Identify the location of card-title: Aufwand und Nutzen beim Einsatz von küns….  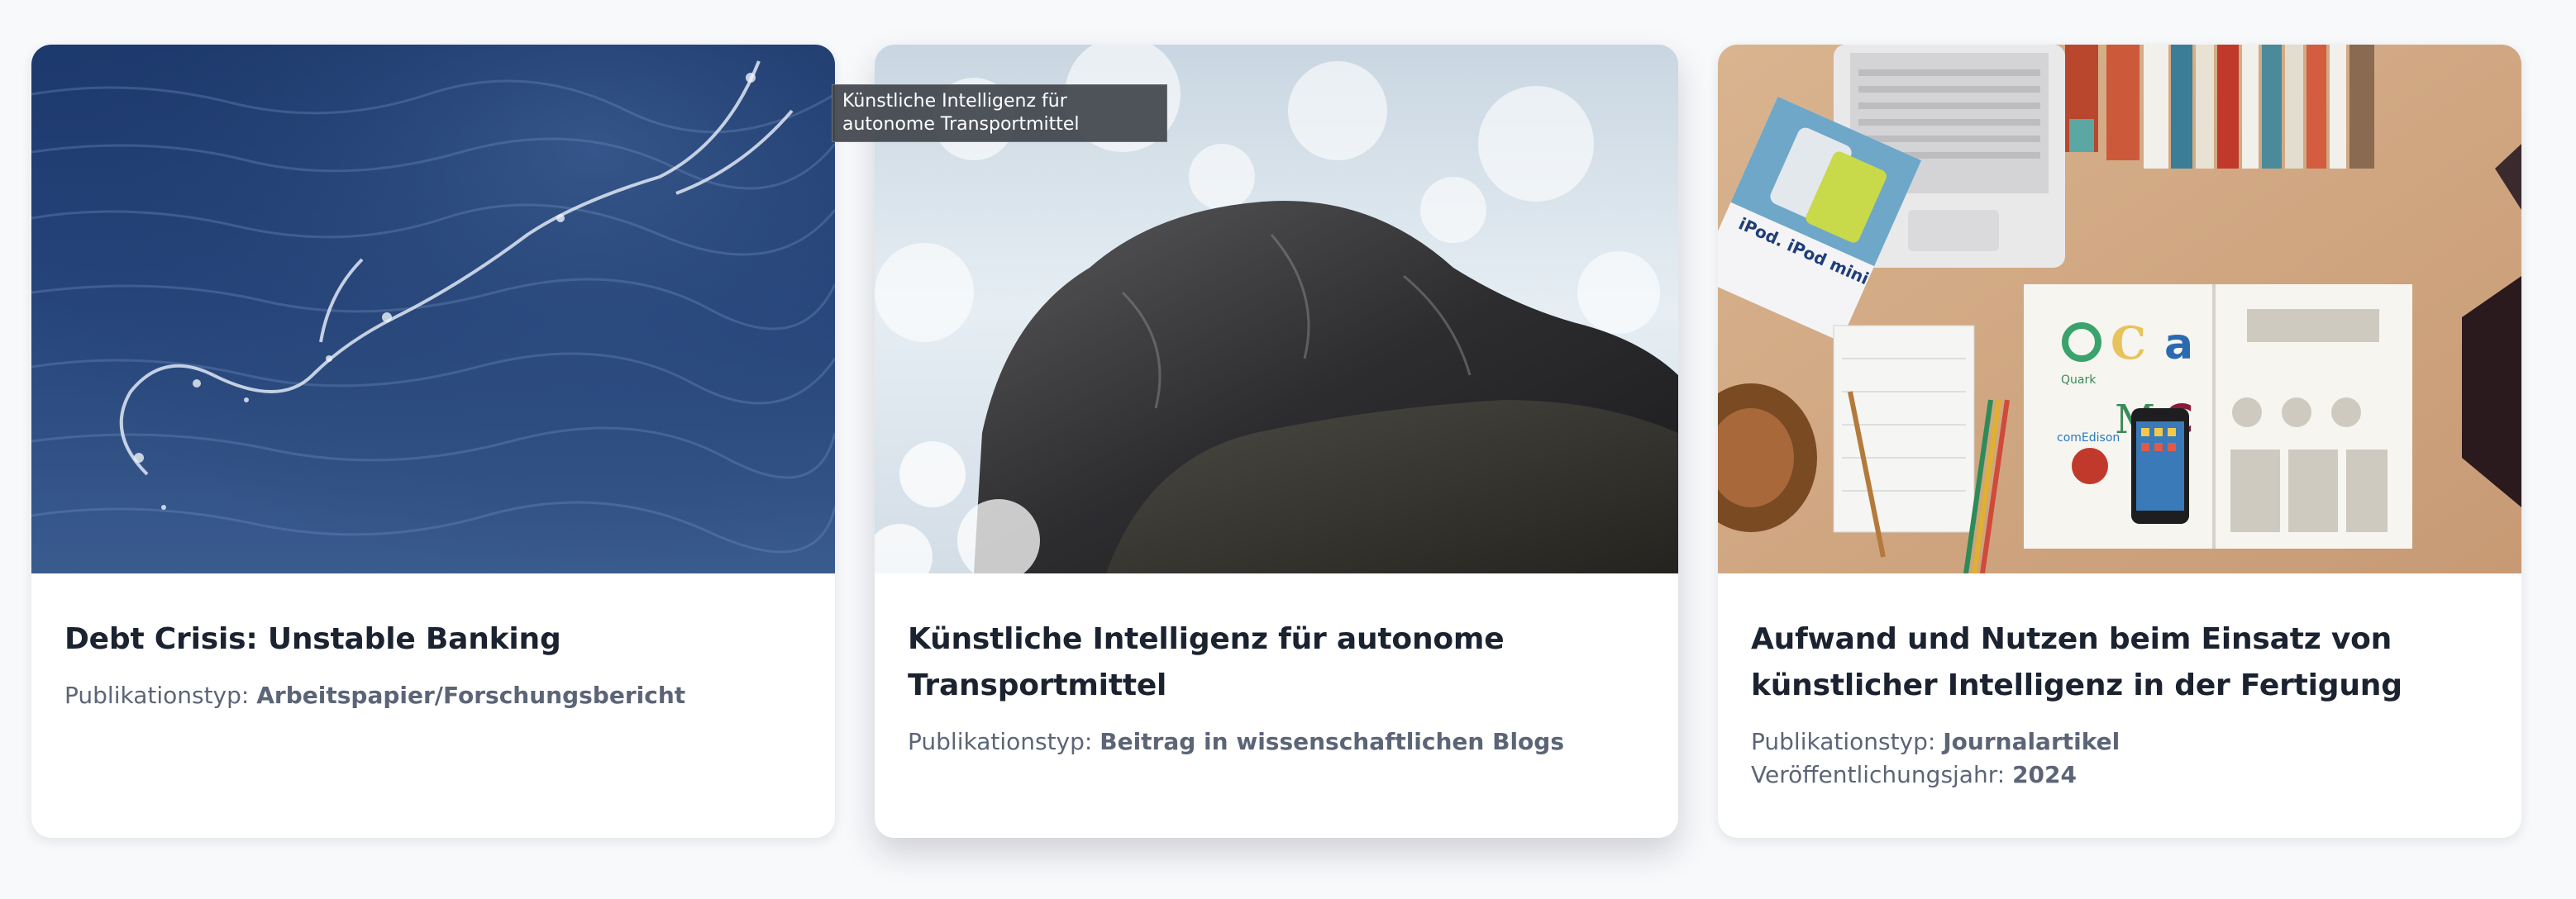
(2119, 662).